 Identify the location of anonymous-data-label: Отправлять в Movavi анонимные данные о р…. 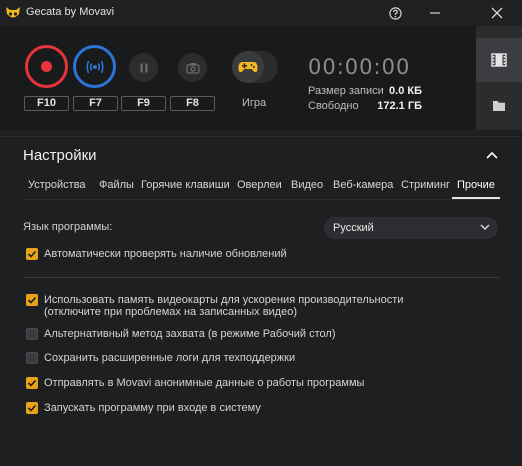
(204, 383).